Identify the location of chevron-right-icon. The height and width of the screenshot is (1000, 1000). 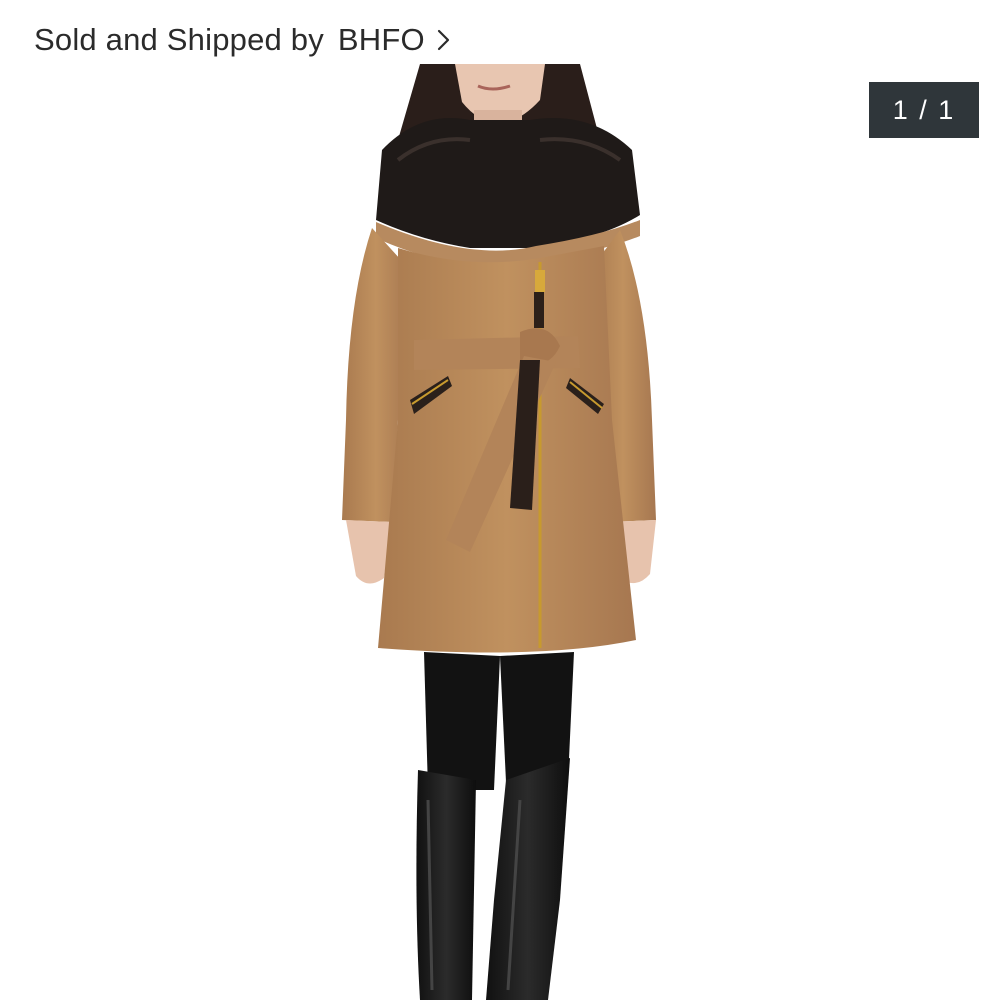
(444, 40).